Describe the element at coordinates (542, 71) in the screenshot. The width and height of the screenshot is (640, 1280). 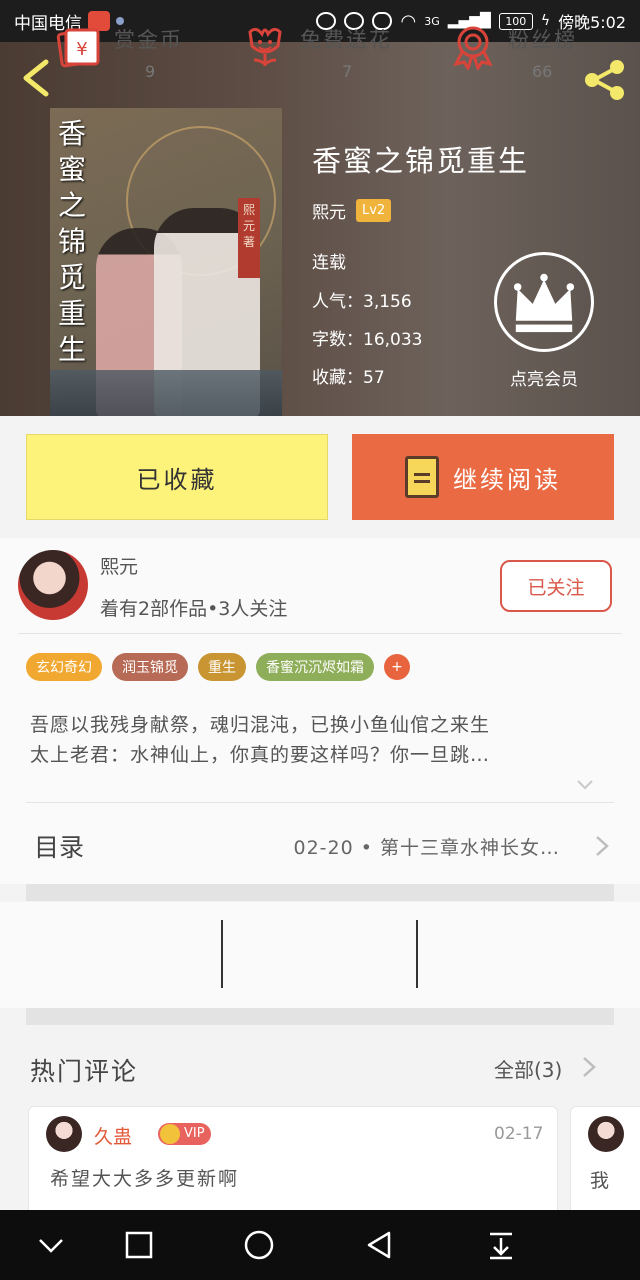
I see `fans-count: 66` at that location.